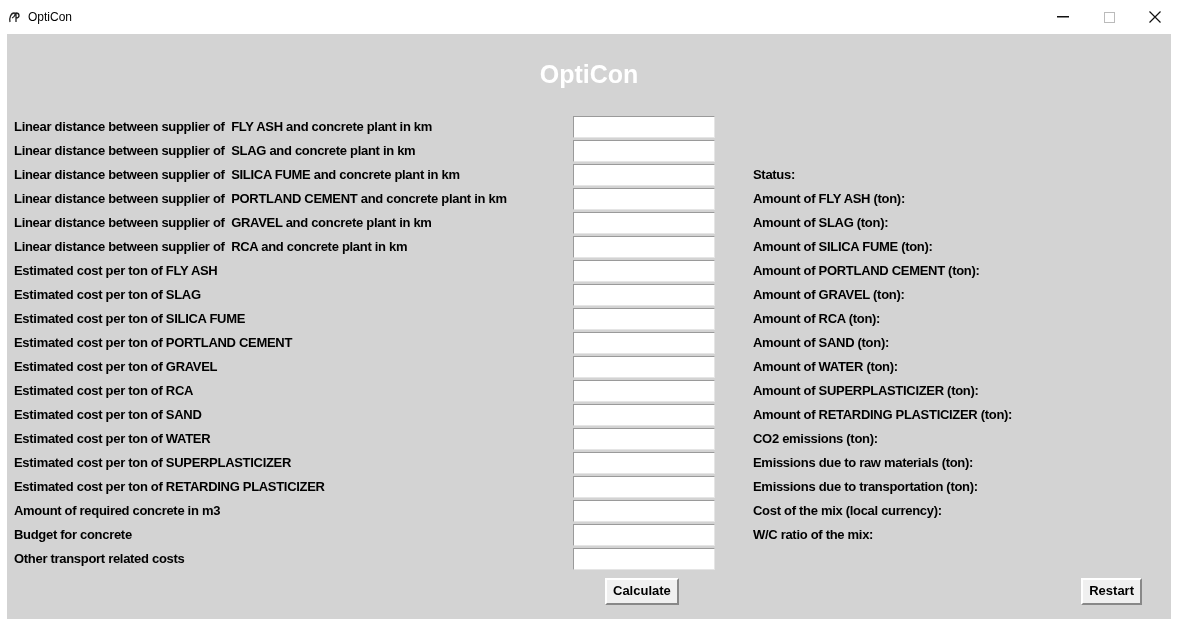 The height and width of the screenshot is (619, 1178). Describe the element at coordinates (237, 175) in the screenshot. I see `field-label: Linear distance between supplier of SILICA FUME and concrete plant in km` at that location.